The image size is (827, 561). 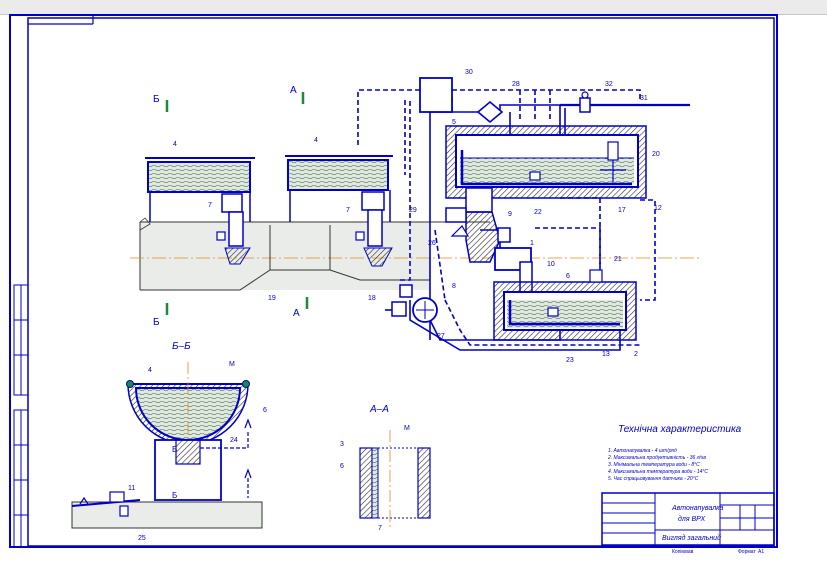 What do you see at coordinates (265, 410) in the screenshot?
I see `bb-callout-6: 6` at bounding box center [265, 410].